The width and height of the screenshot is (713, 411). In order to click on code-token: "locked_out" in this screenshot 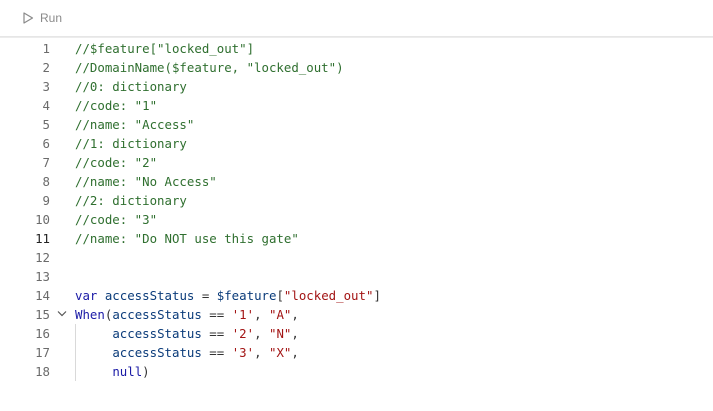, I will do `click(328, 295)`.